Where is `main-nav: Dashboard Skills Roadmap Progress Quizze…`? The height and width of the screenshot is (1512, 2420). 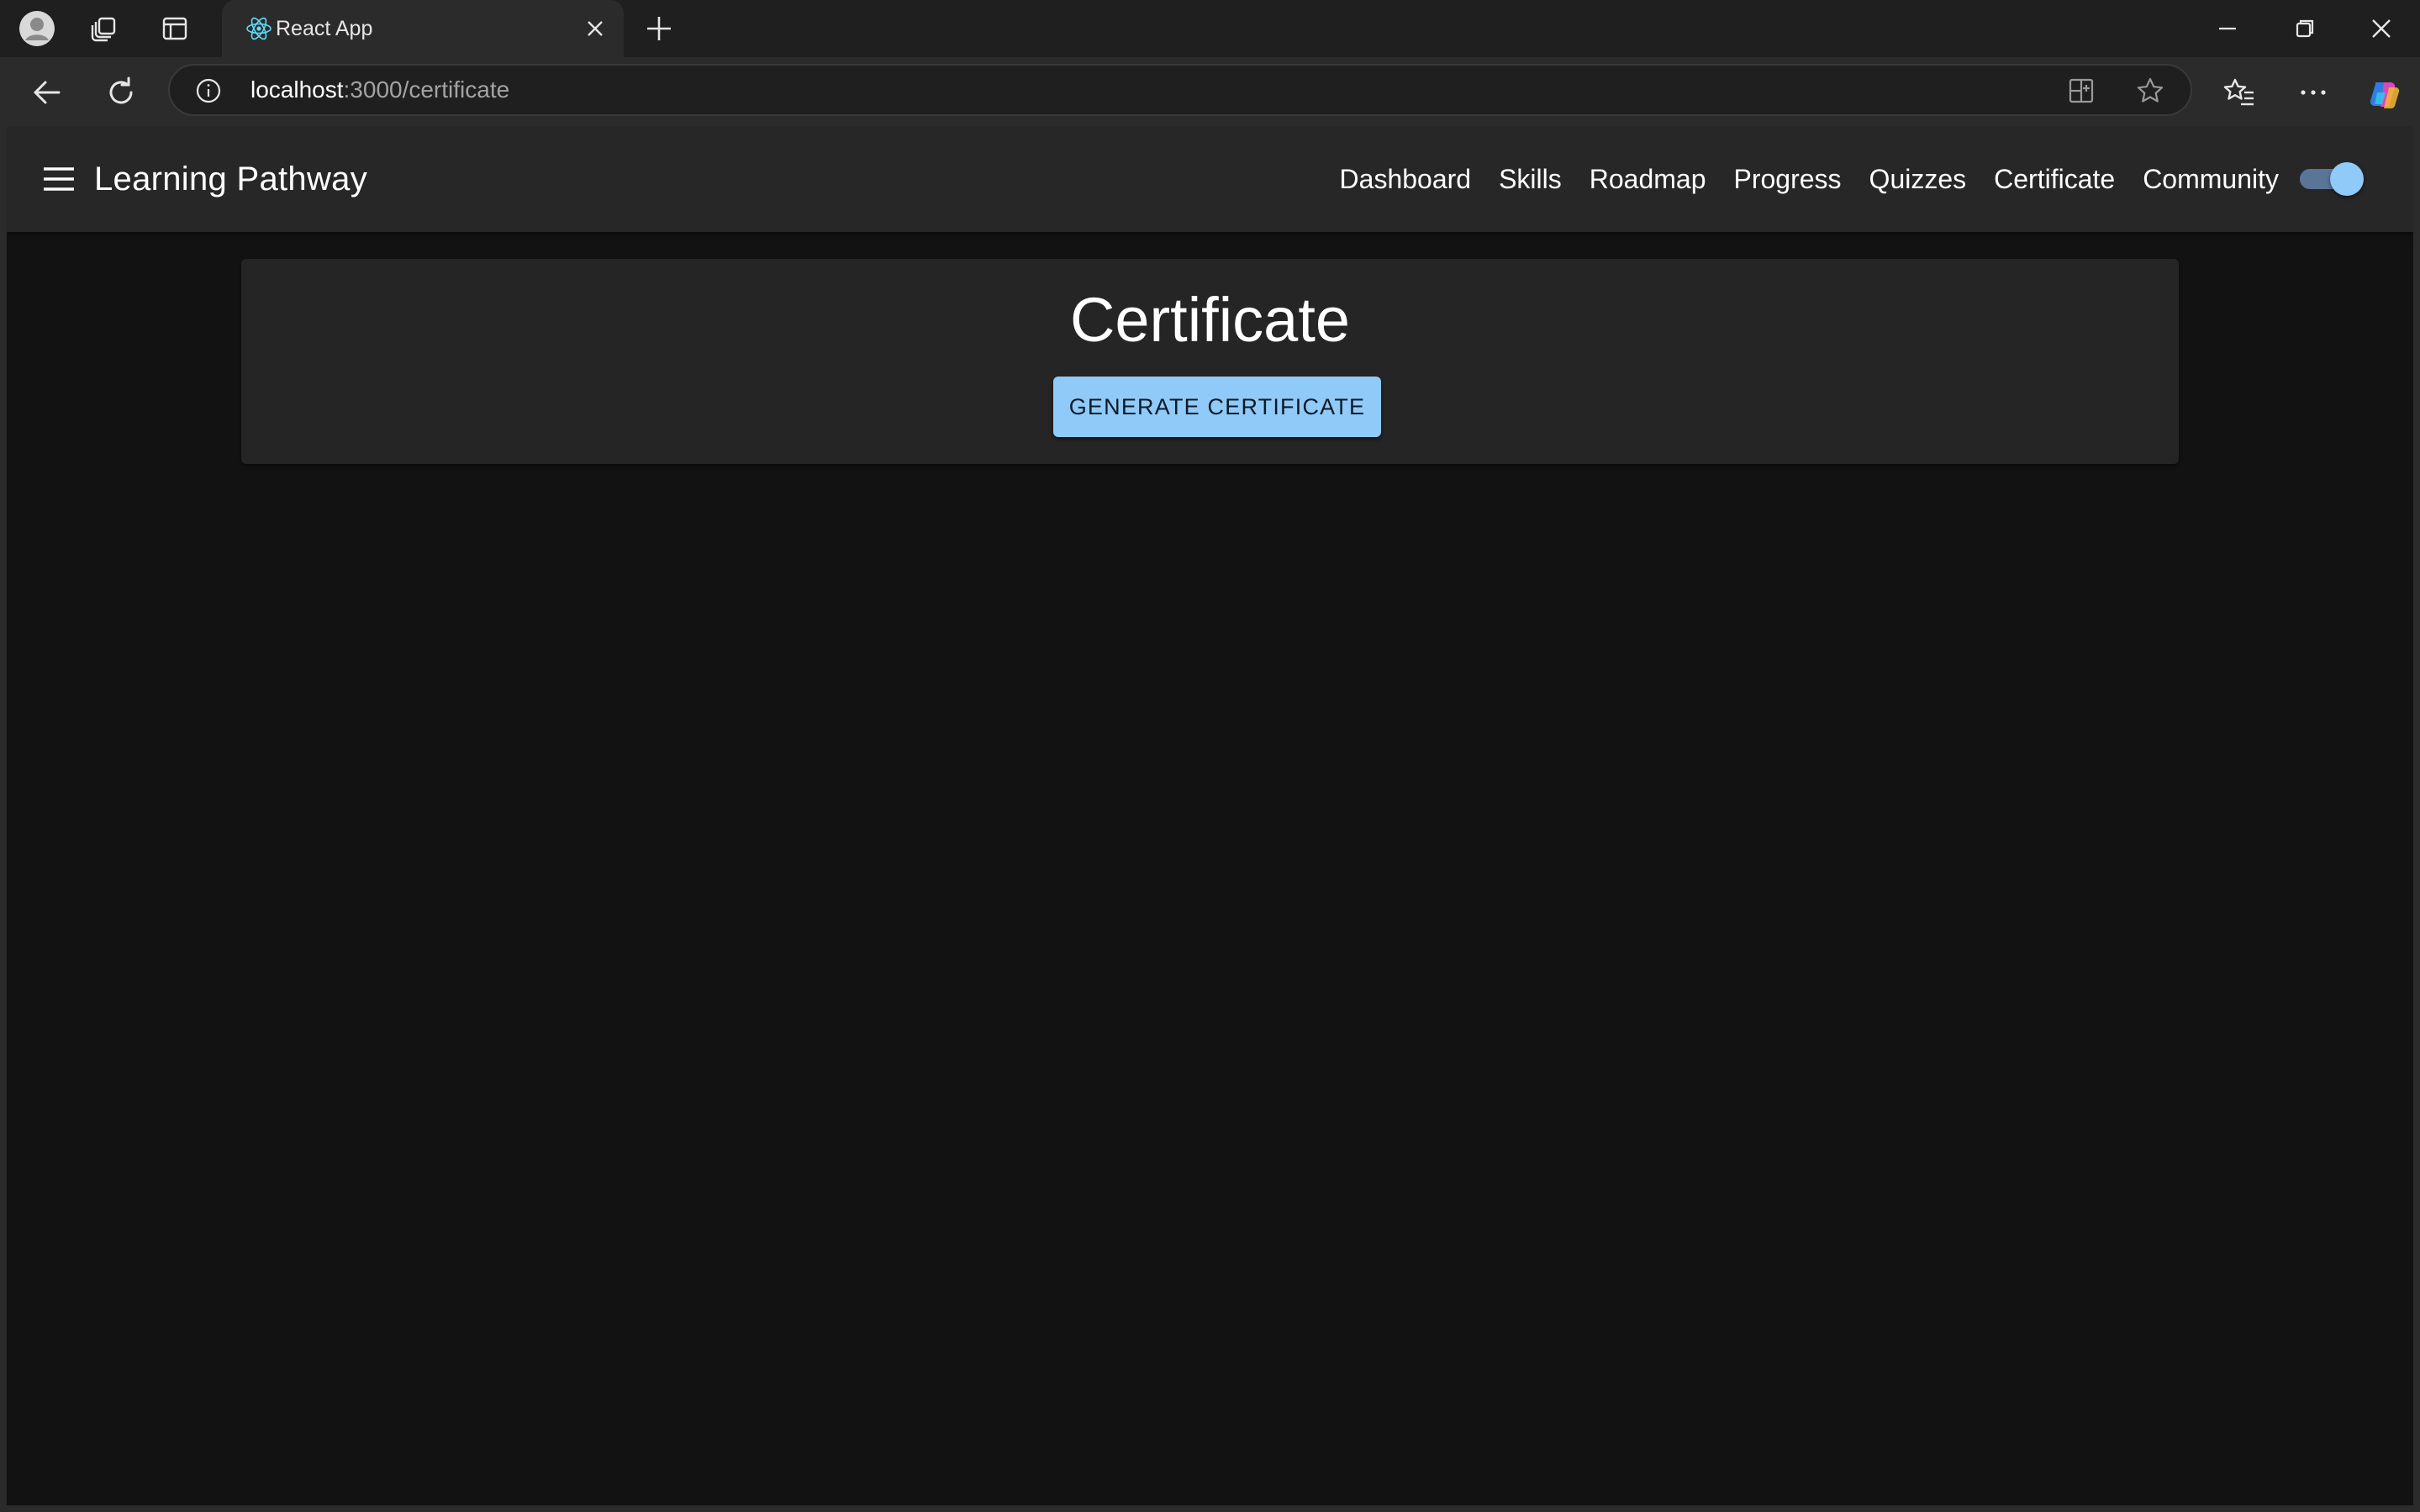 main-nav: Dashboard Skills Roadmap Progress Quizze… is located at coordinates (1809, 179).